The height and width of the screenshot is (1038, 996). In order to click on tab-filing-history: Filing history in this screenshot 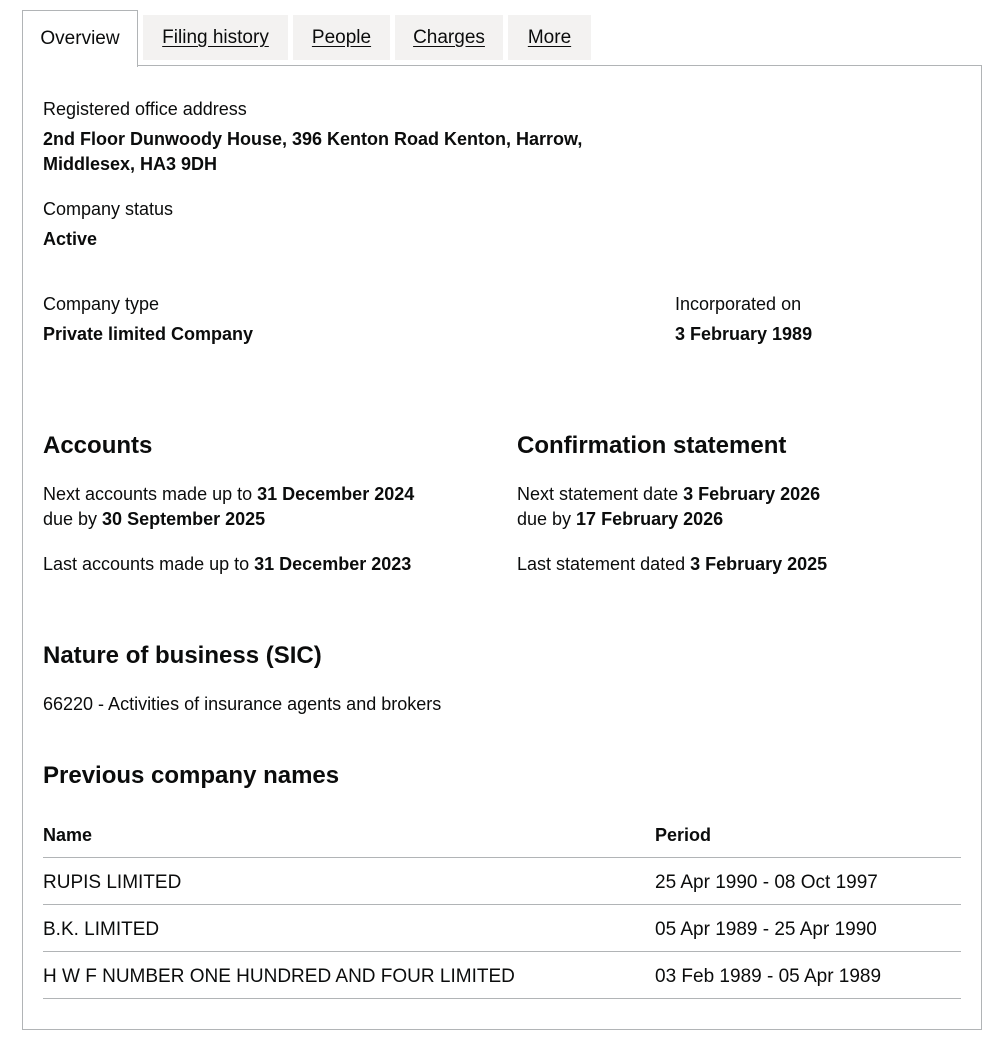, I will do `click(215, 37)`.